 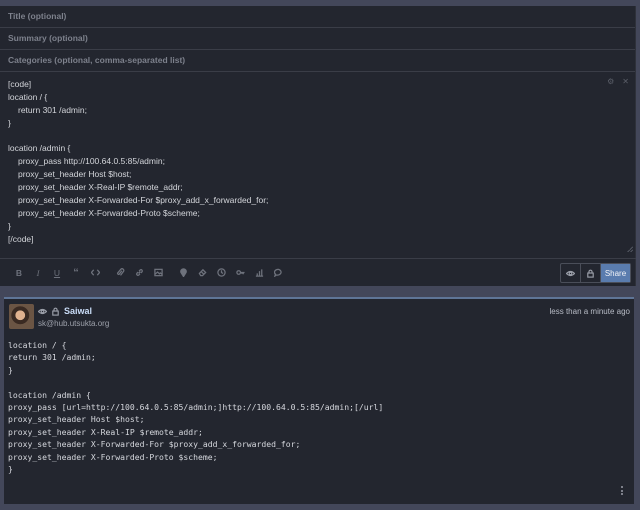 I want to click on image-icon, so click(x=158, y=273).